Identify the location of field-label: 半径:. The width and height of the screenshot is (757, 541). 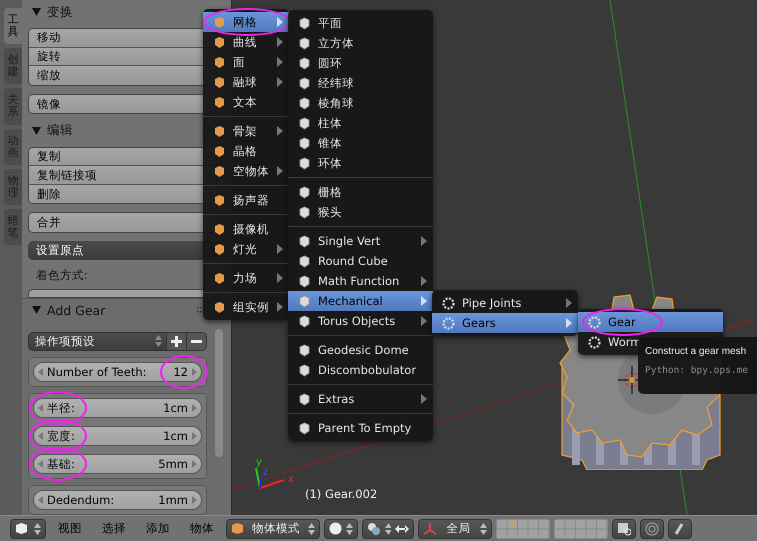
(61, 407).